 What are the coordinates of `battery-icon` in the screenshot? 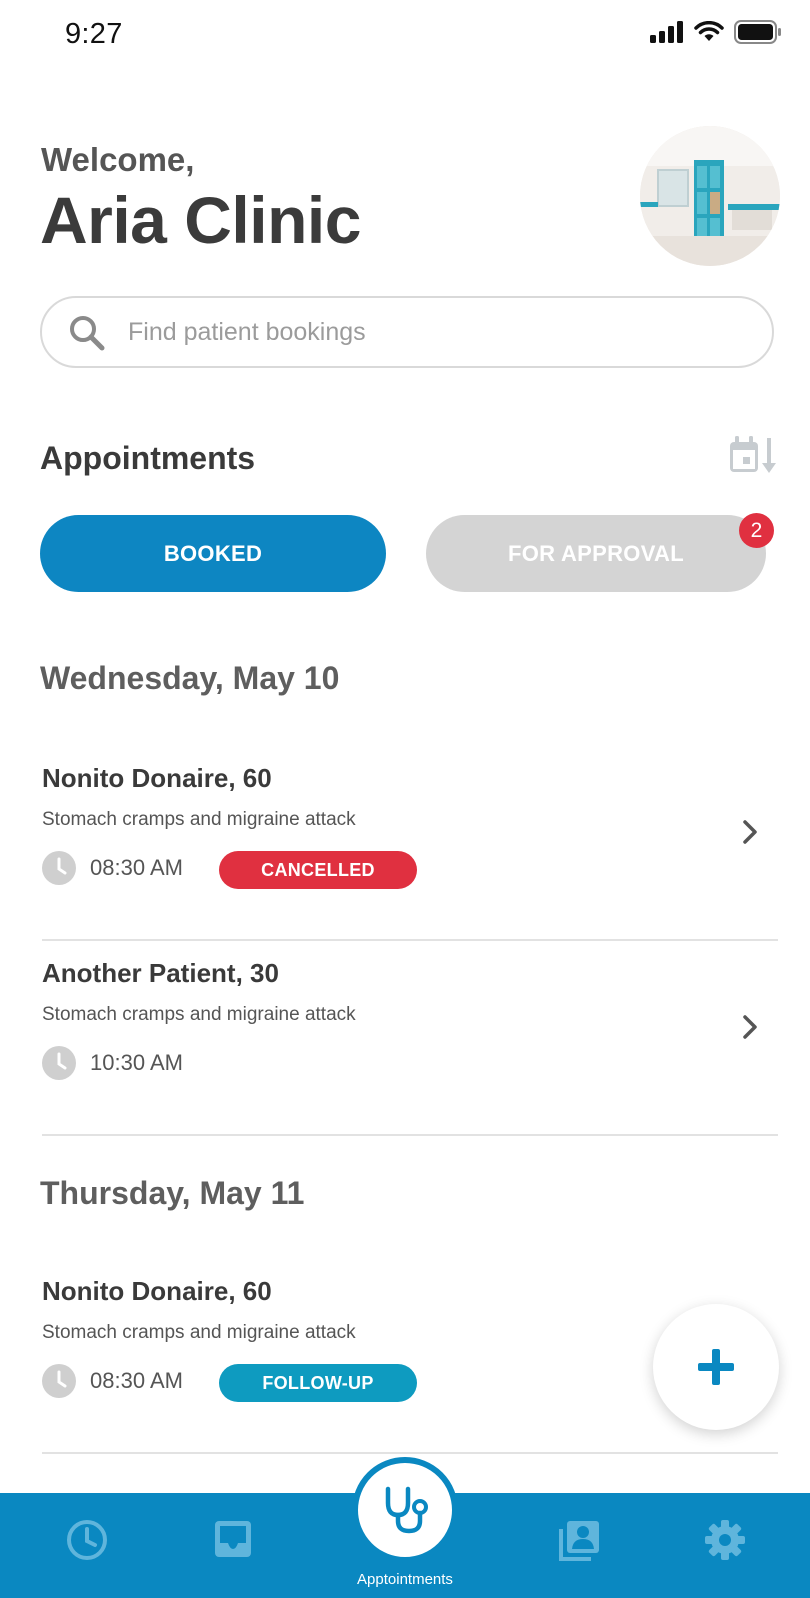 It's located at (757, 32).